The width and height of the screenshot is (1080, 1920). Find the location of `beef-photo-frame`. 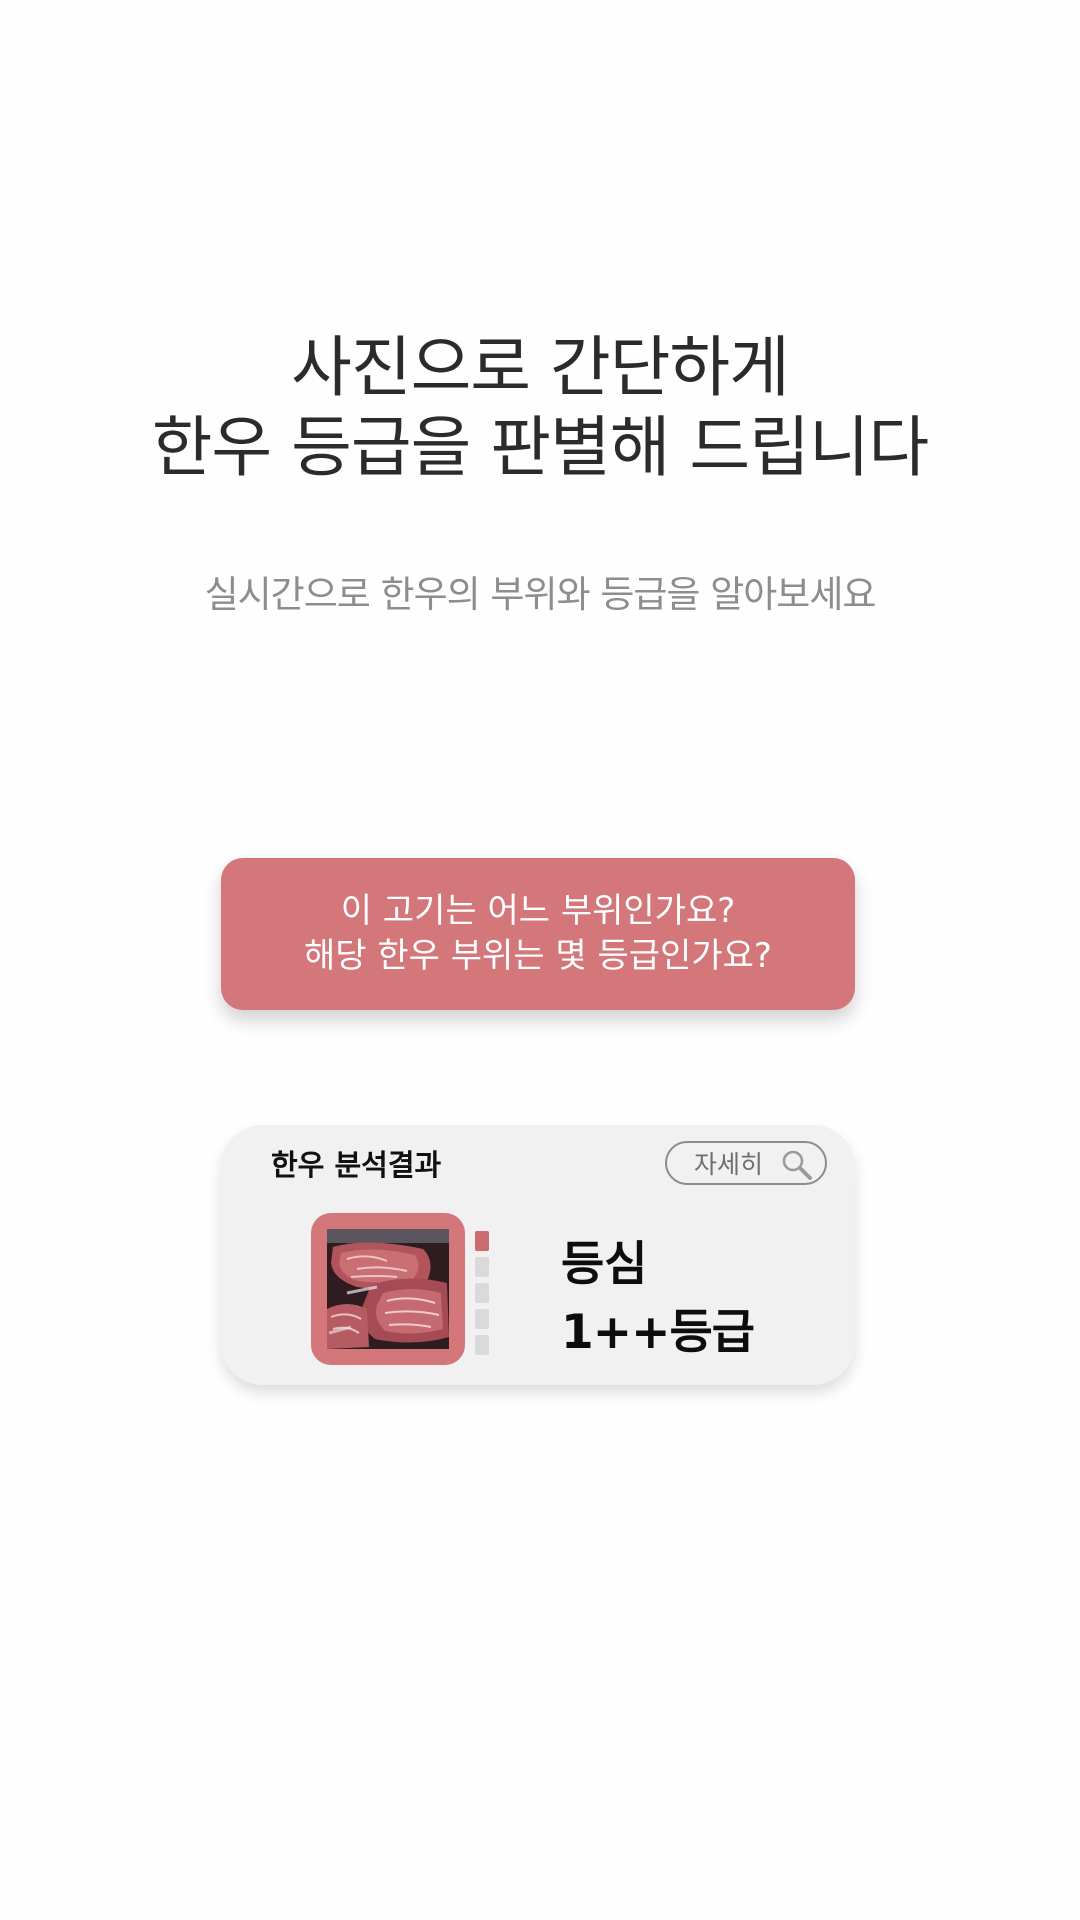

beef-photo-frame is located at coordinates (388, 1289).